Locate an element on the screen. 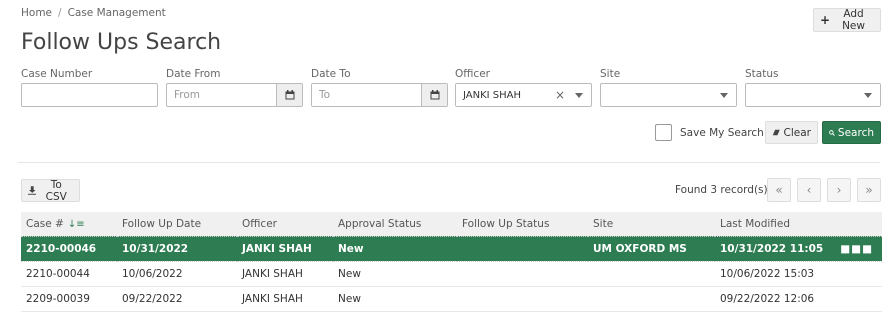 The image size is (896, 322). add-new-button: + Add New is located at coordinates (847, 20).